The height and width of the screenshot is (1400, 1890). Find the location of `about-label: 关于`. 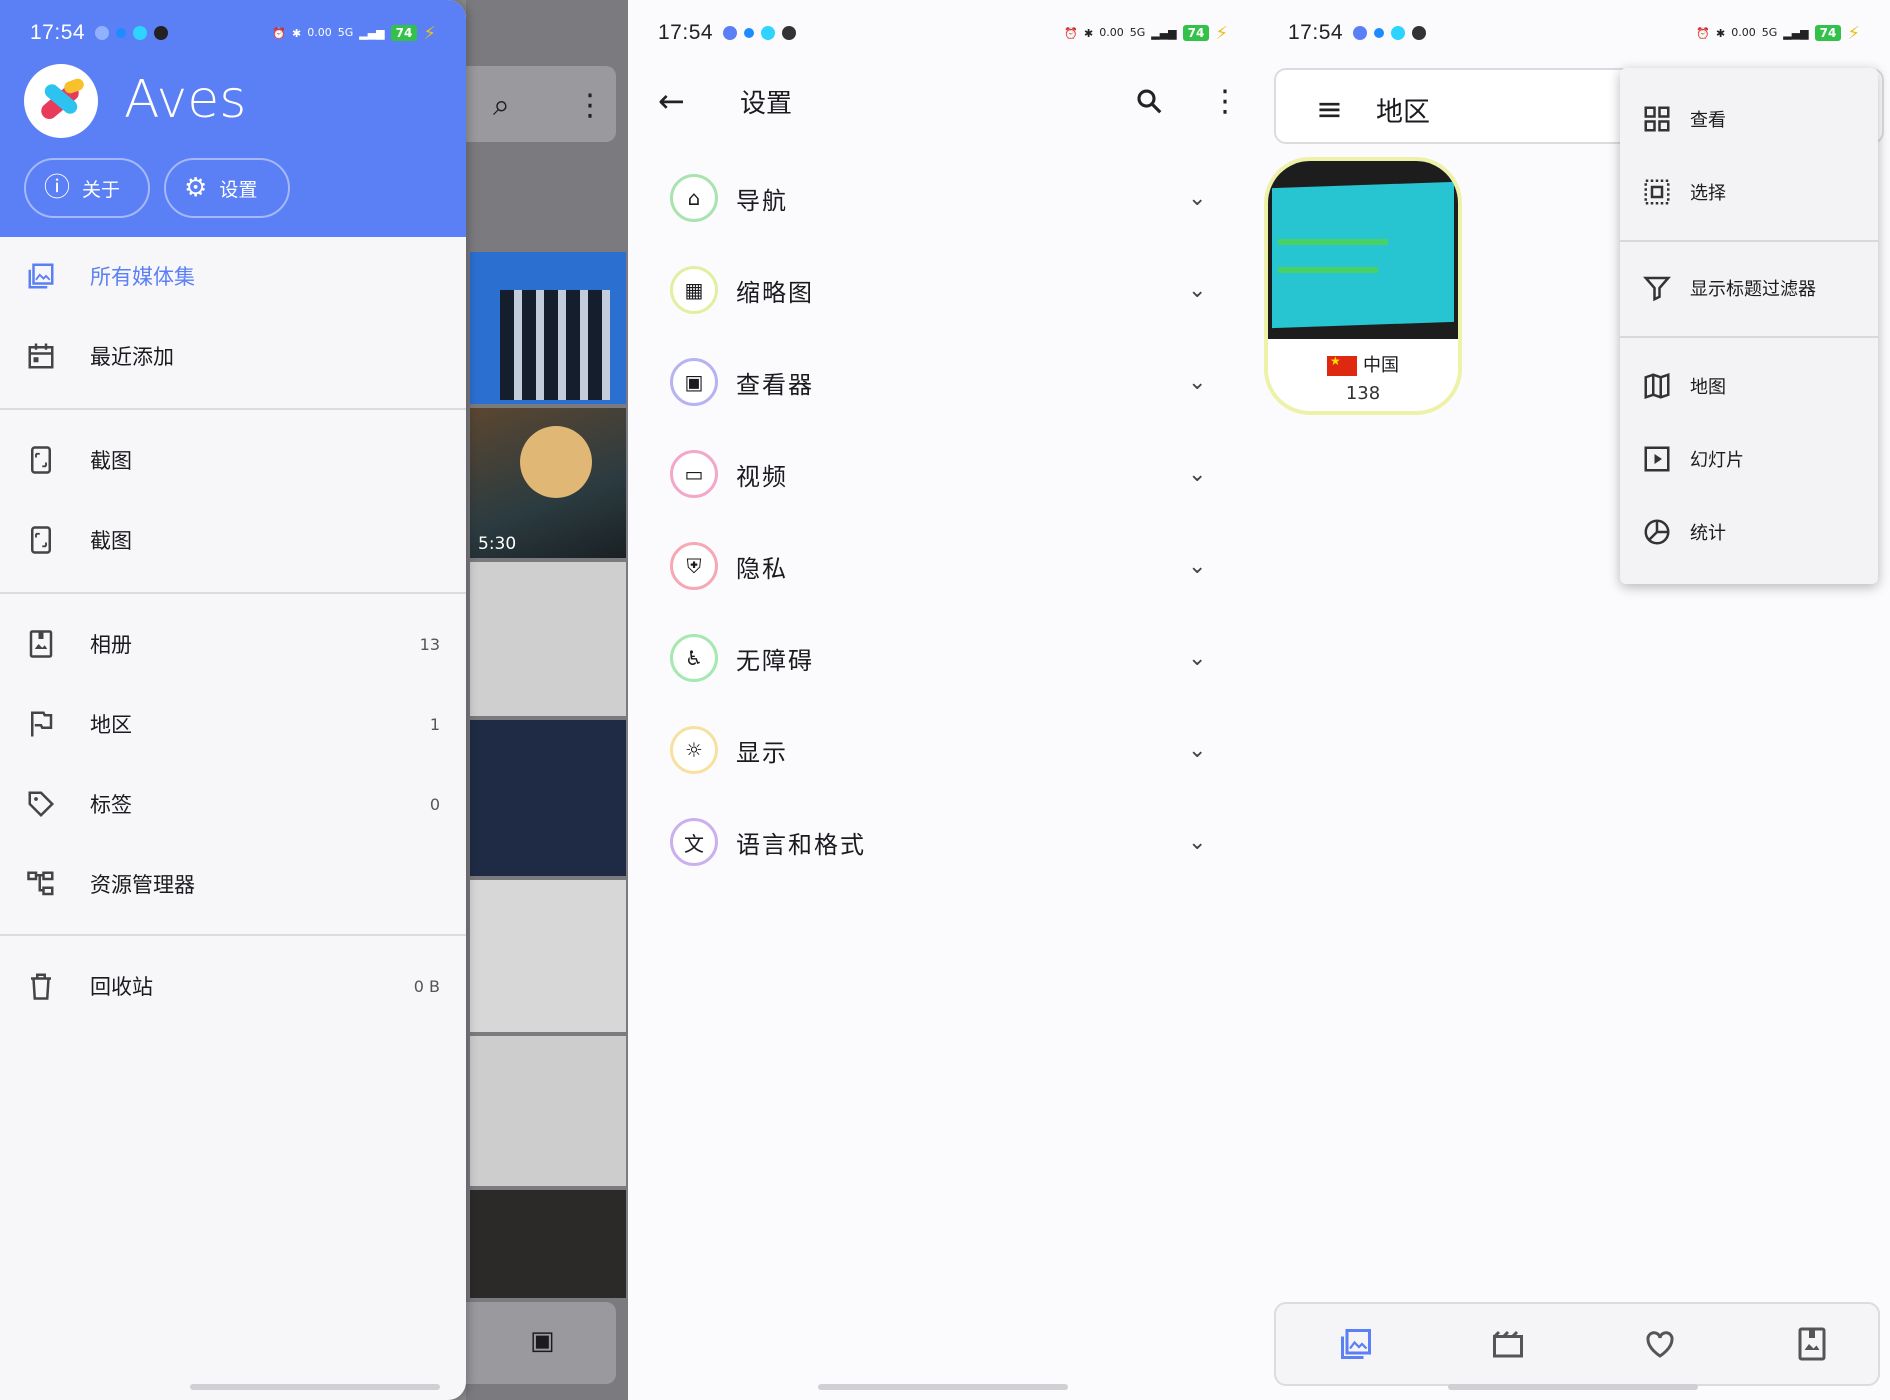

about-label: 关于 is located at coordinates (101, 189).